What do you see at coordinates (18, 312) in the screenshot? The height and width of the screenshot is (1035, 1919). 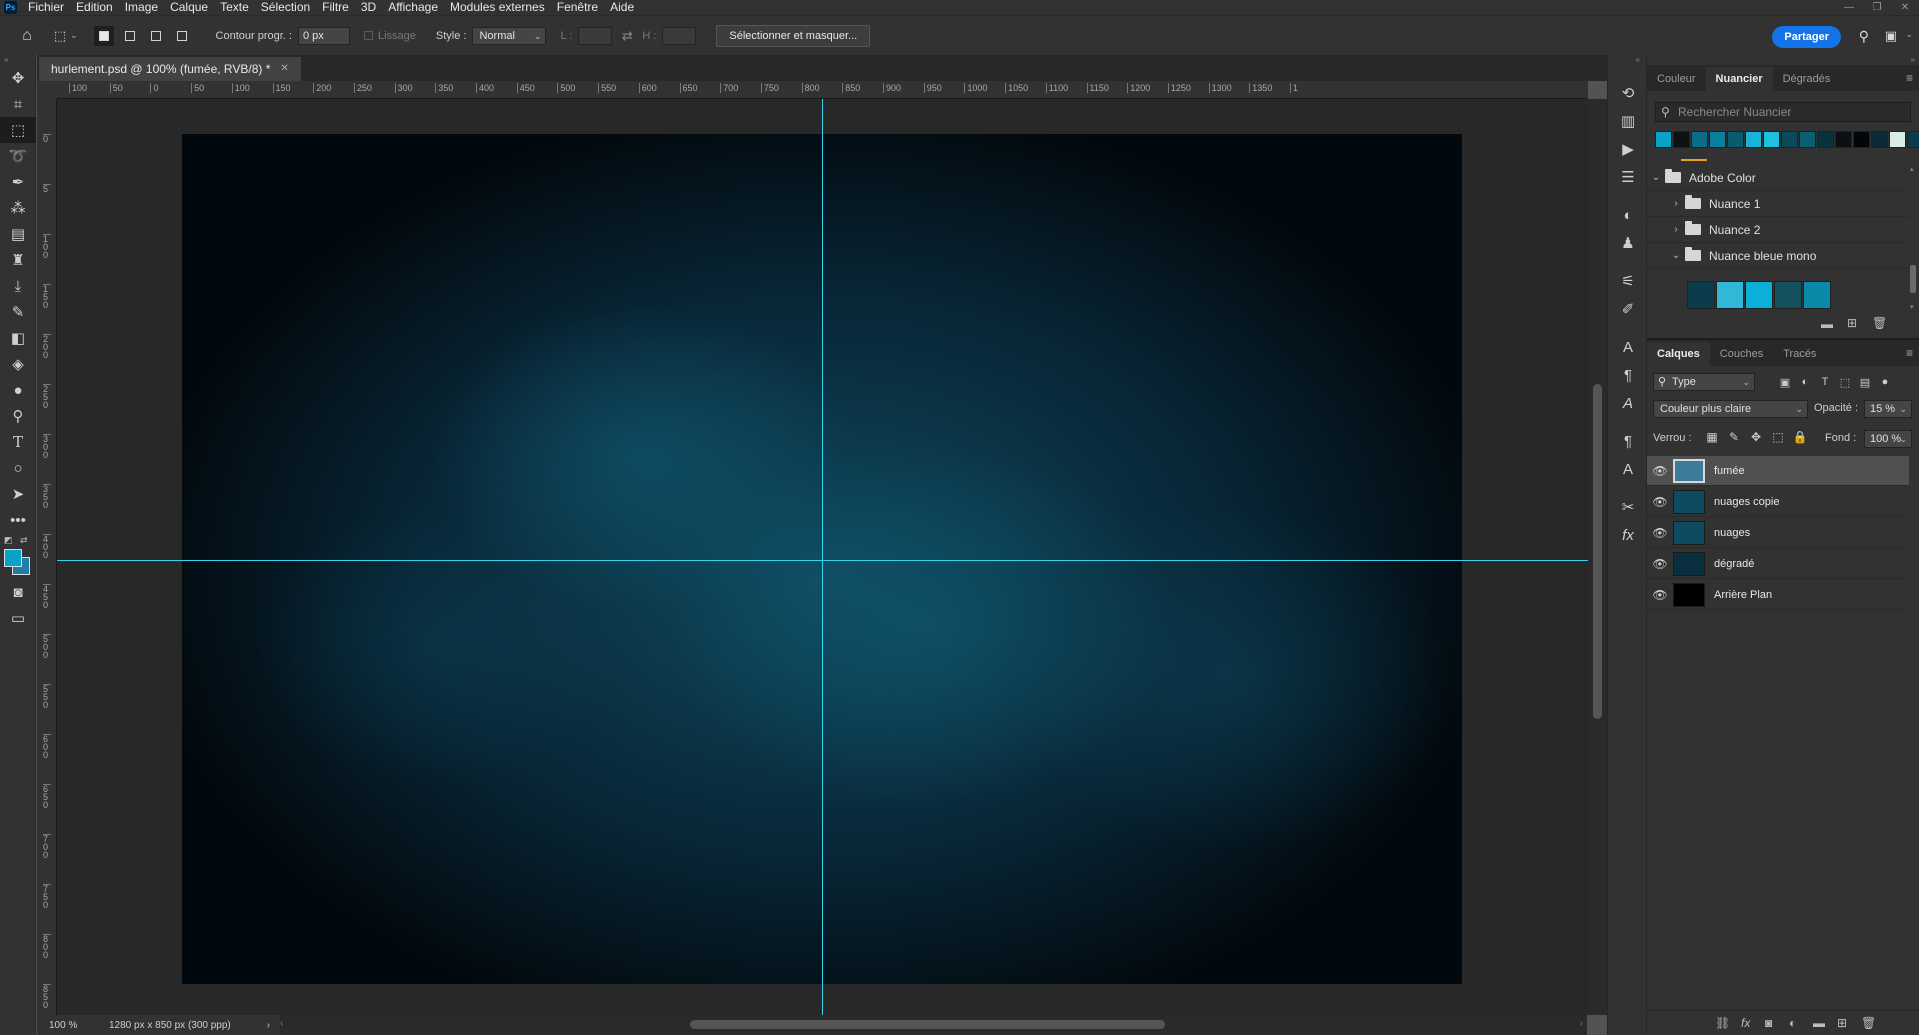 I see `brush-tool-icon: ✎` at bounding box center [18, 312].